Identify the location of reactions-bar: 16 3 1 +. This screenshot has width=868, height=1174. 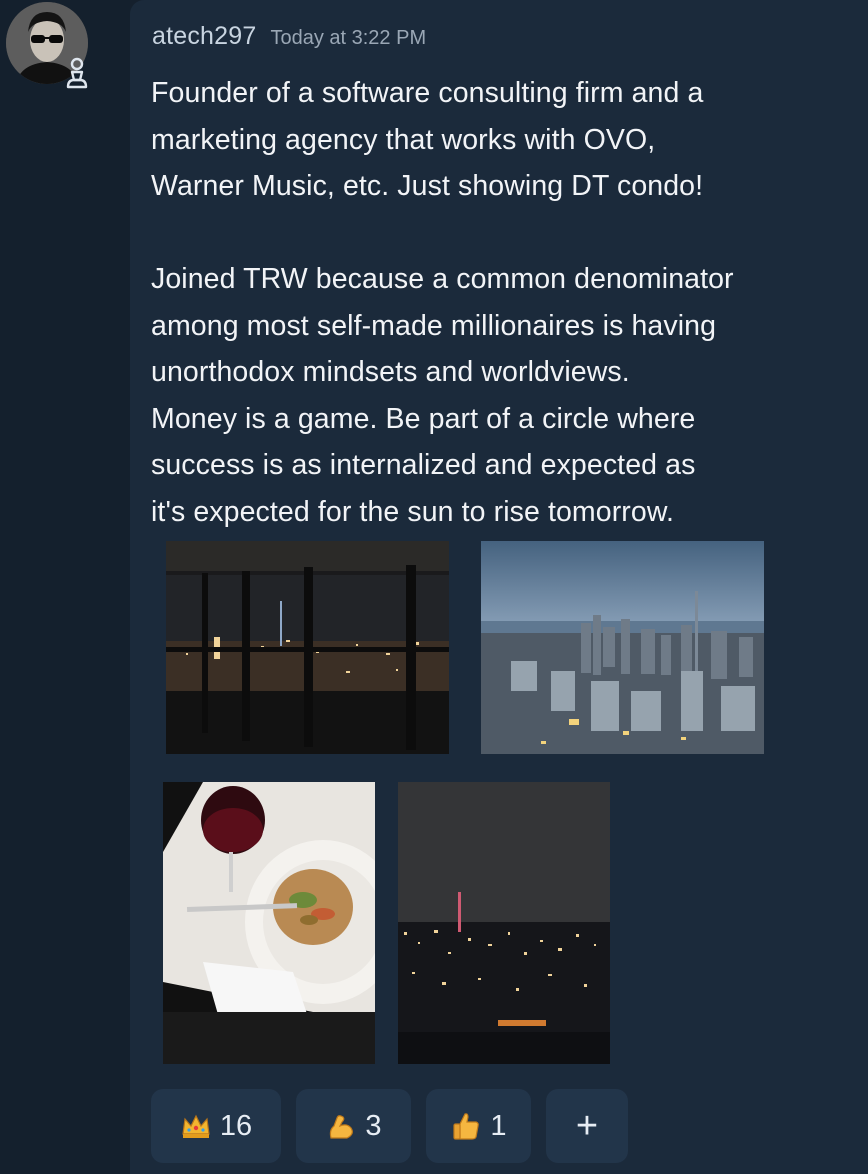
(389, 1126).